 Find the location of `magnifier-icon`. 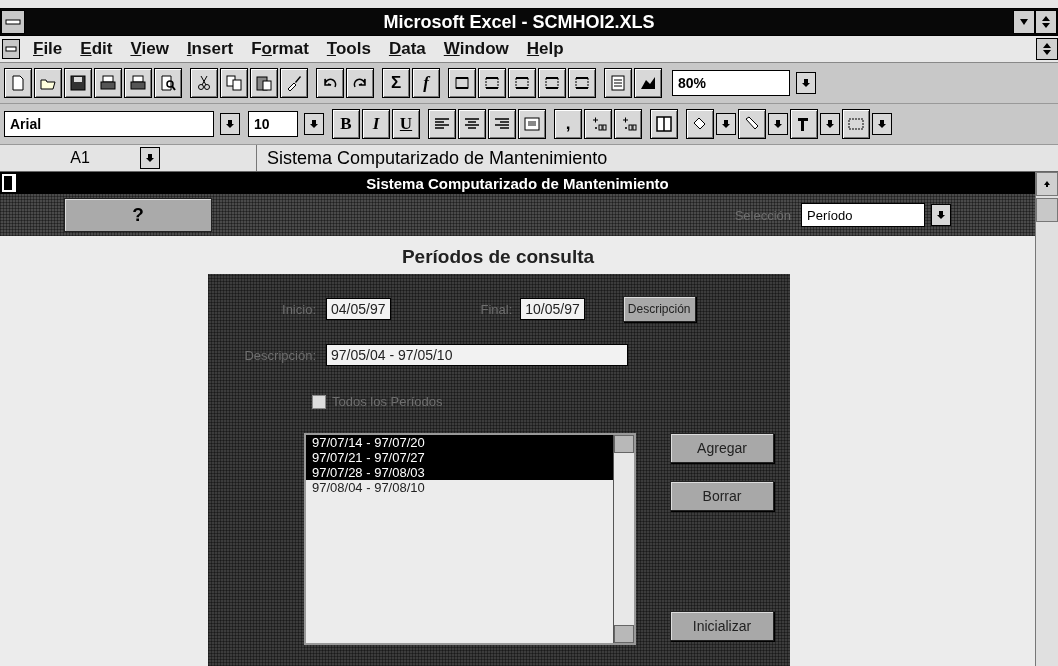

magnifier-icon is located at coordinates (168, 83).